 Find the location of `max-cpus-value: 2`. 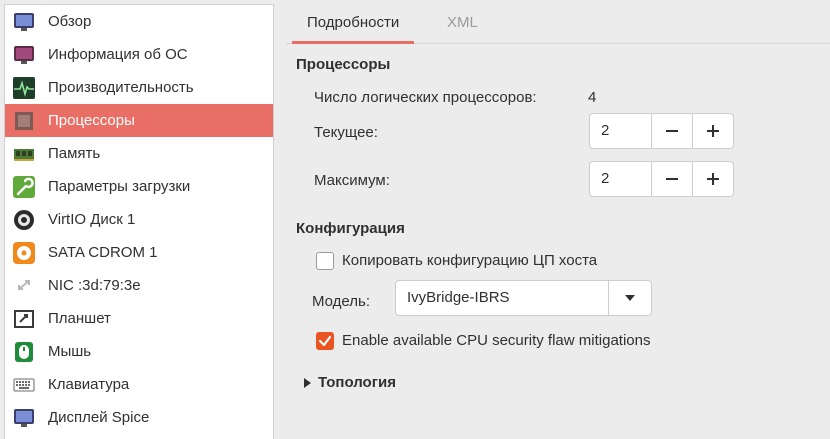

max-cpus-value: 2 is located at coordinates (620, 179).